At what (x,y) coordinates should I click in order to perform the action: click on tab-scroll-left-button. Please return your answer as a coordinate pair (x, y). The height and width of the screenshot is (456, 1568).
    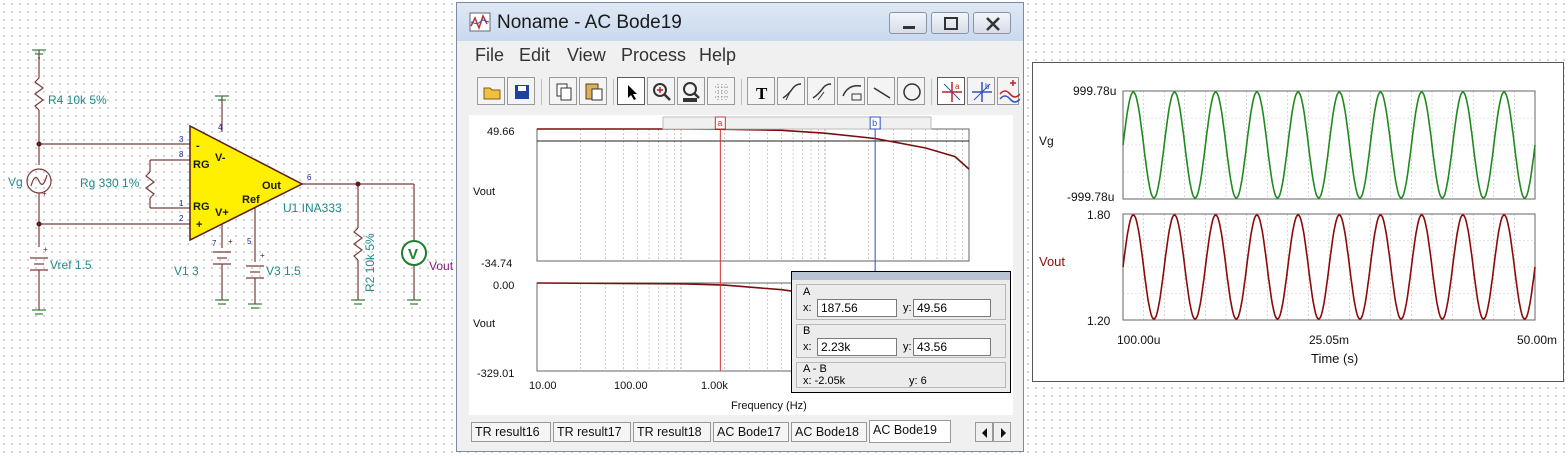
    Looking at the image, I should click on (984, 432).